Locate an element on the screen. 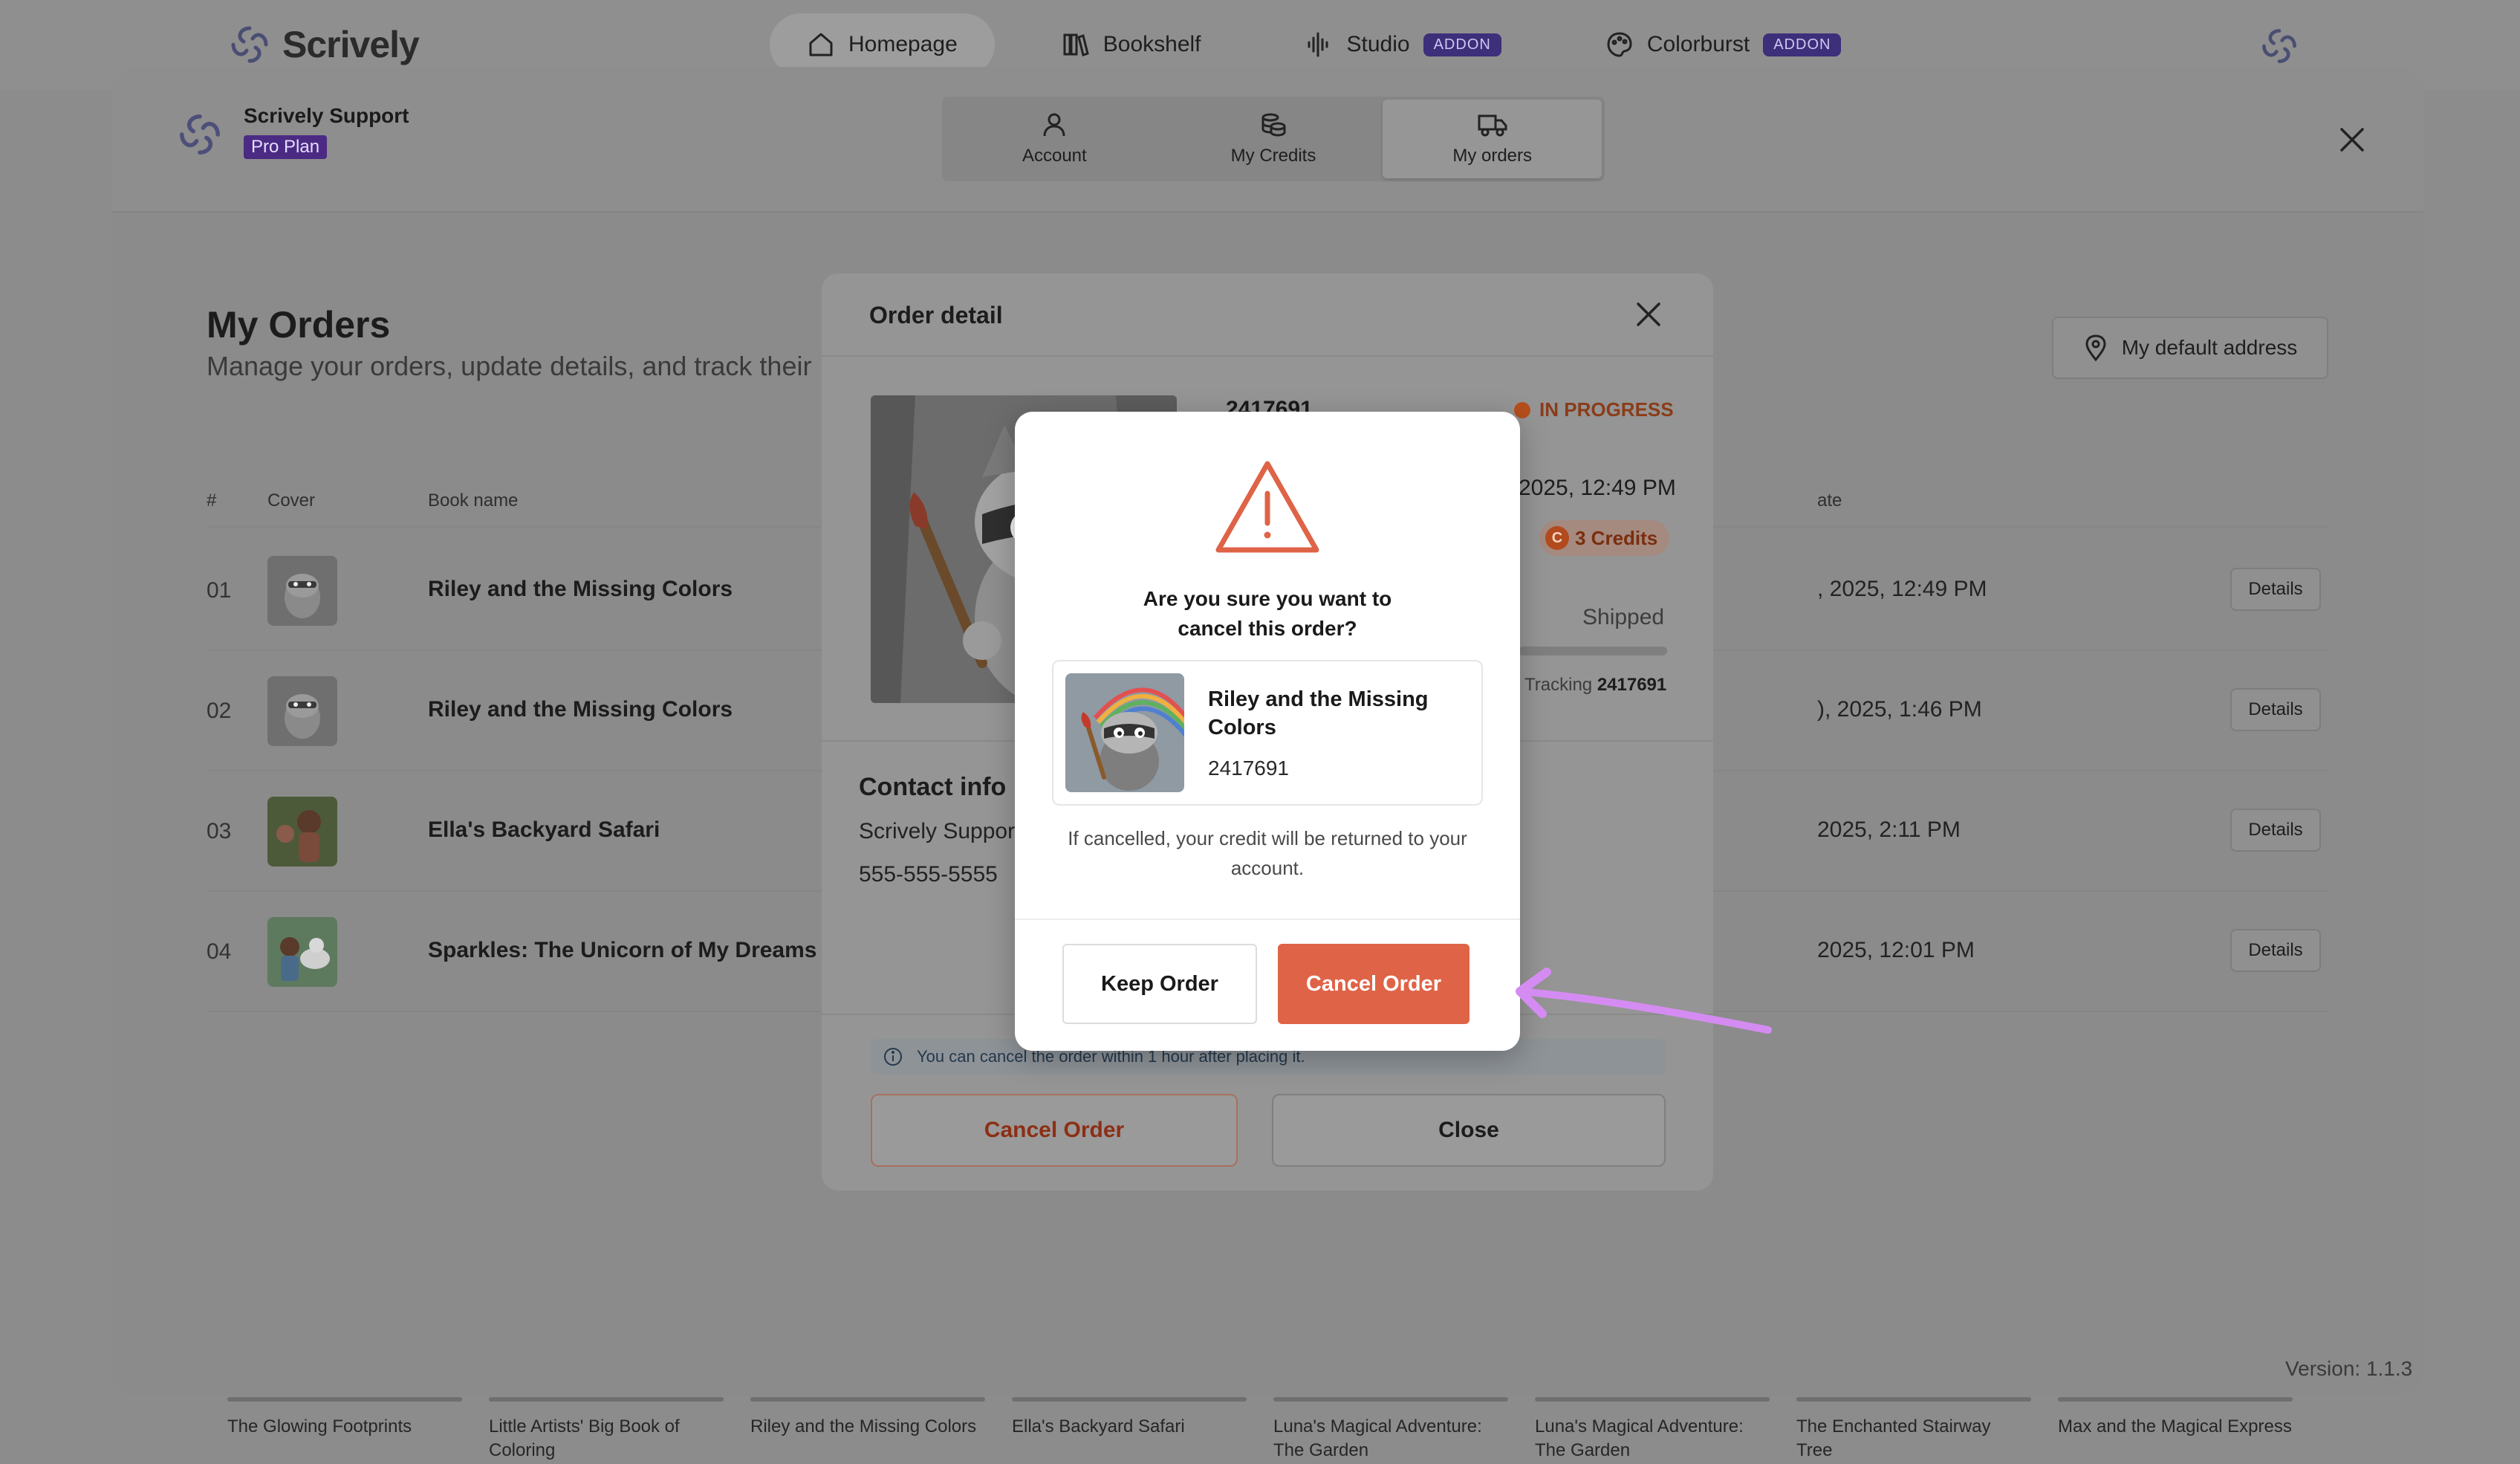 The height and width of the screenshot is (1464, 2520). credit-coin-icon: C is located at coordinates (1557, 538).